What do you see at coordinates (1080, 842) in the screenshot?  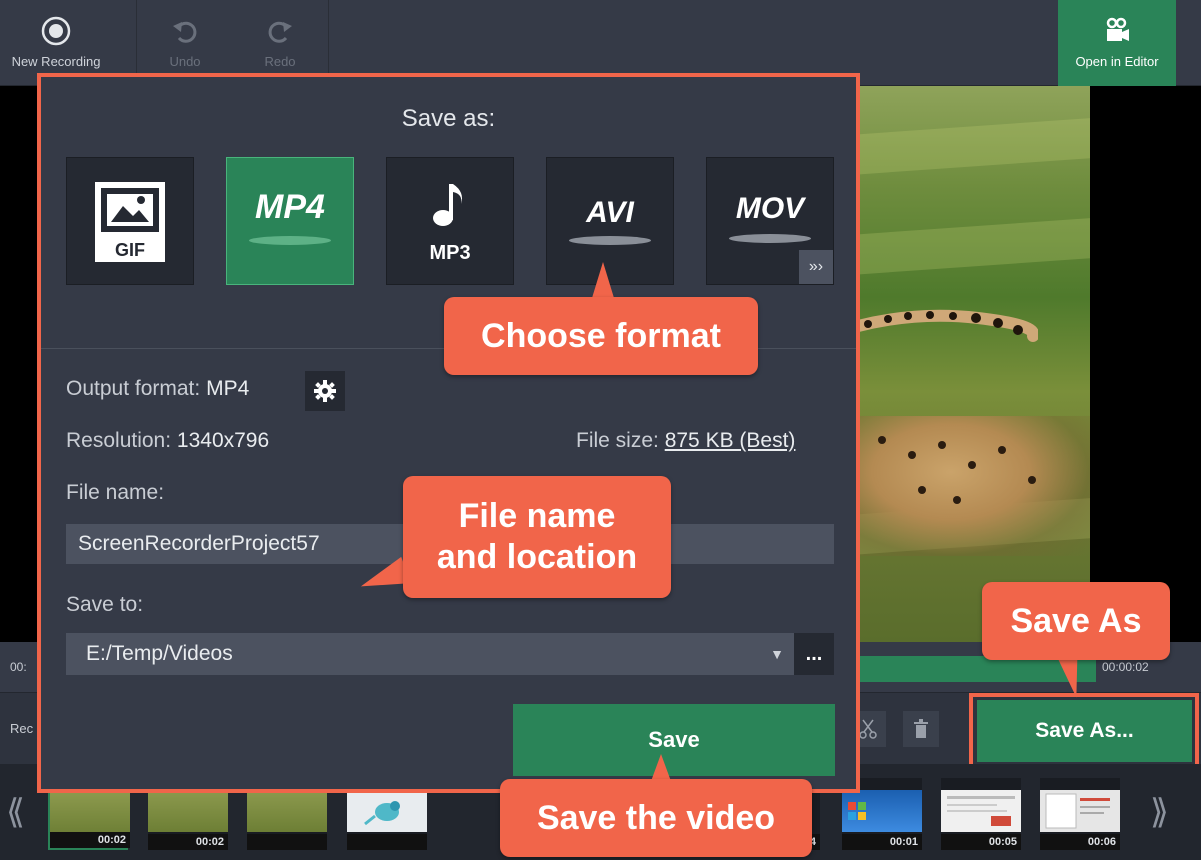 I see `thumbnail-duration: 00:06` at bounding box center [1080, 842].